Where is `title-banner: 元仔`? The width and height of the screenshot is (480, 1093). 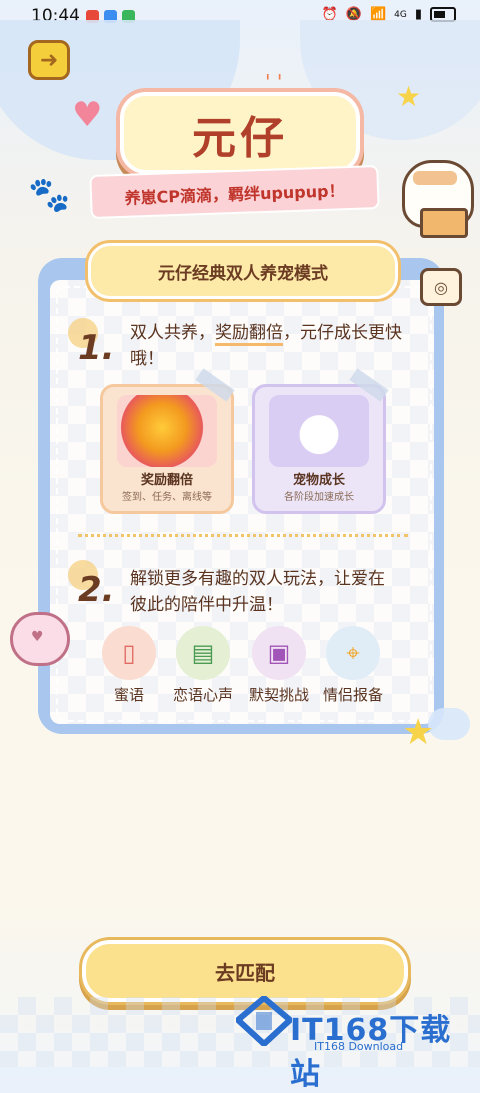
title-banner: 元仔 is located at coordinates (240, 133).